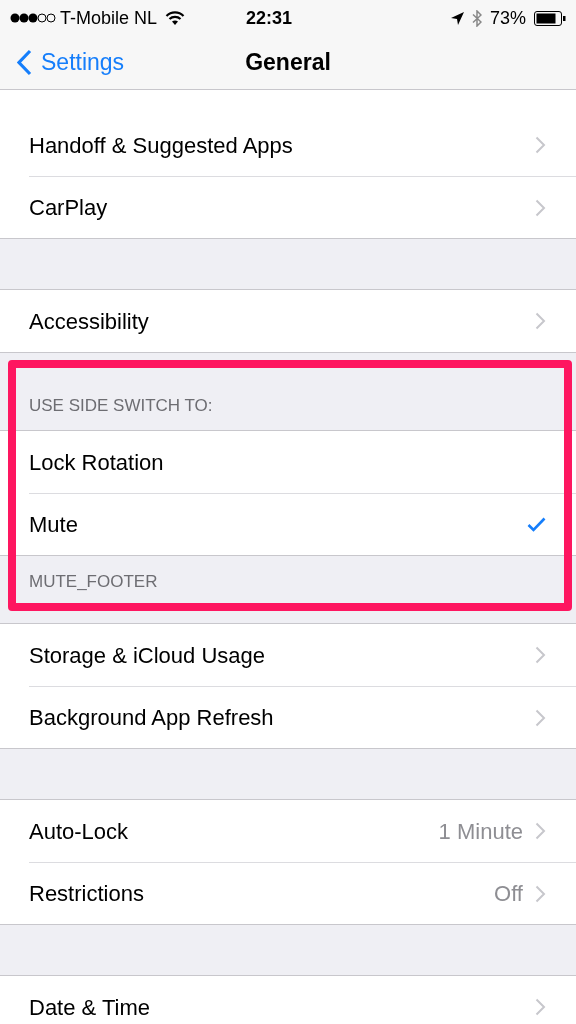 The image size is (576, 1024). What do you see at coordinates (288, 655) in the screenshot?
I see `settings-row: Storage & iCloud Usage` at bounding box center [288, 655].